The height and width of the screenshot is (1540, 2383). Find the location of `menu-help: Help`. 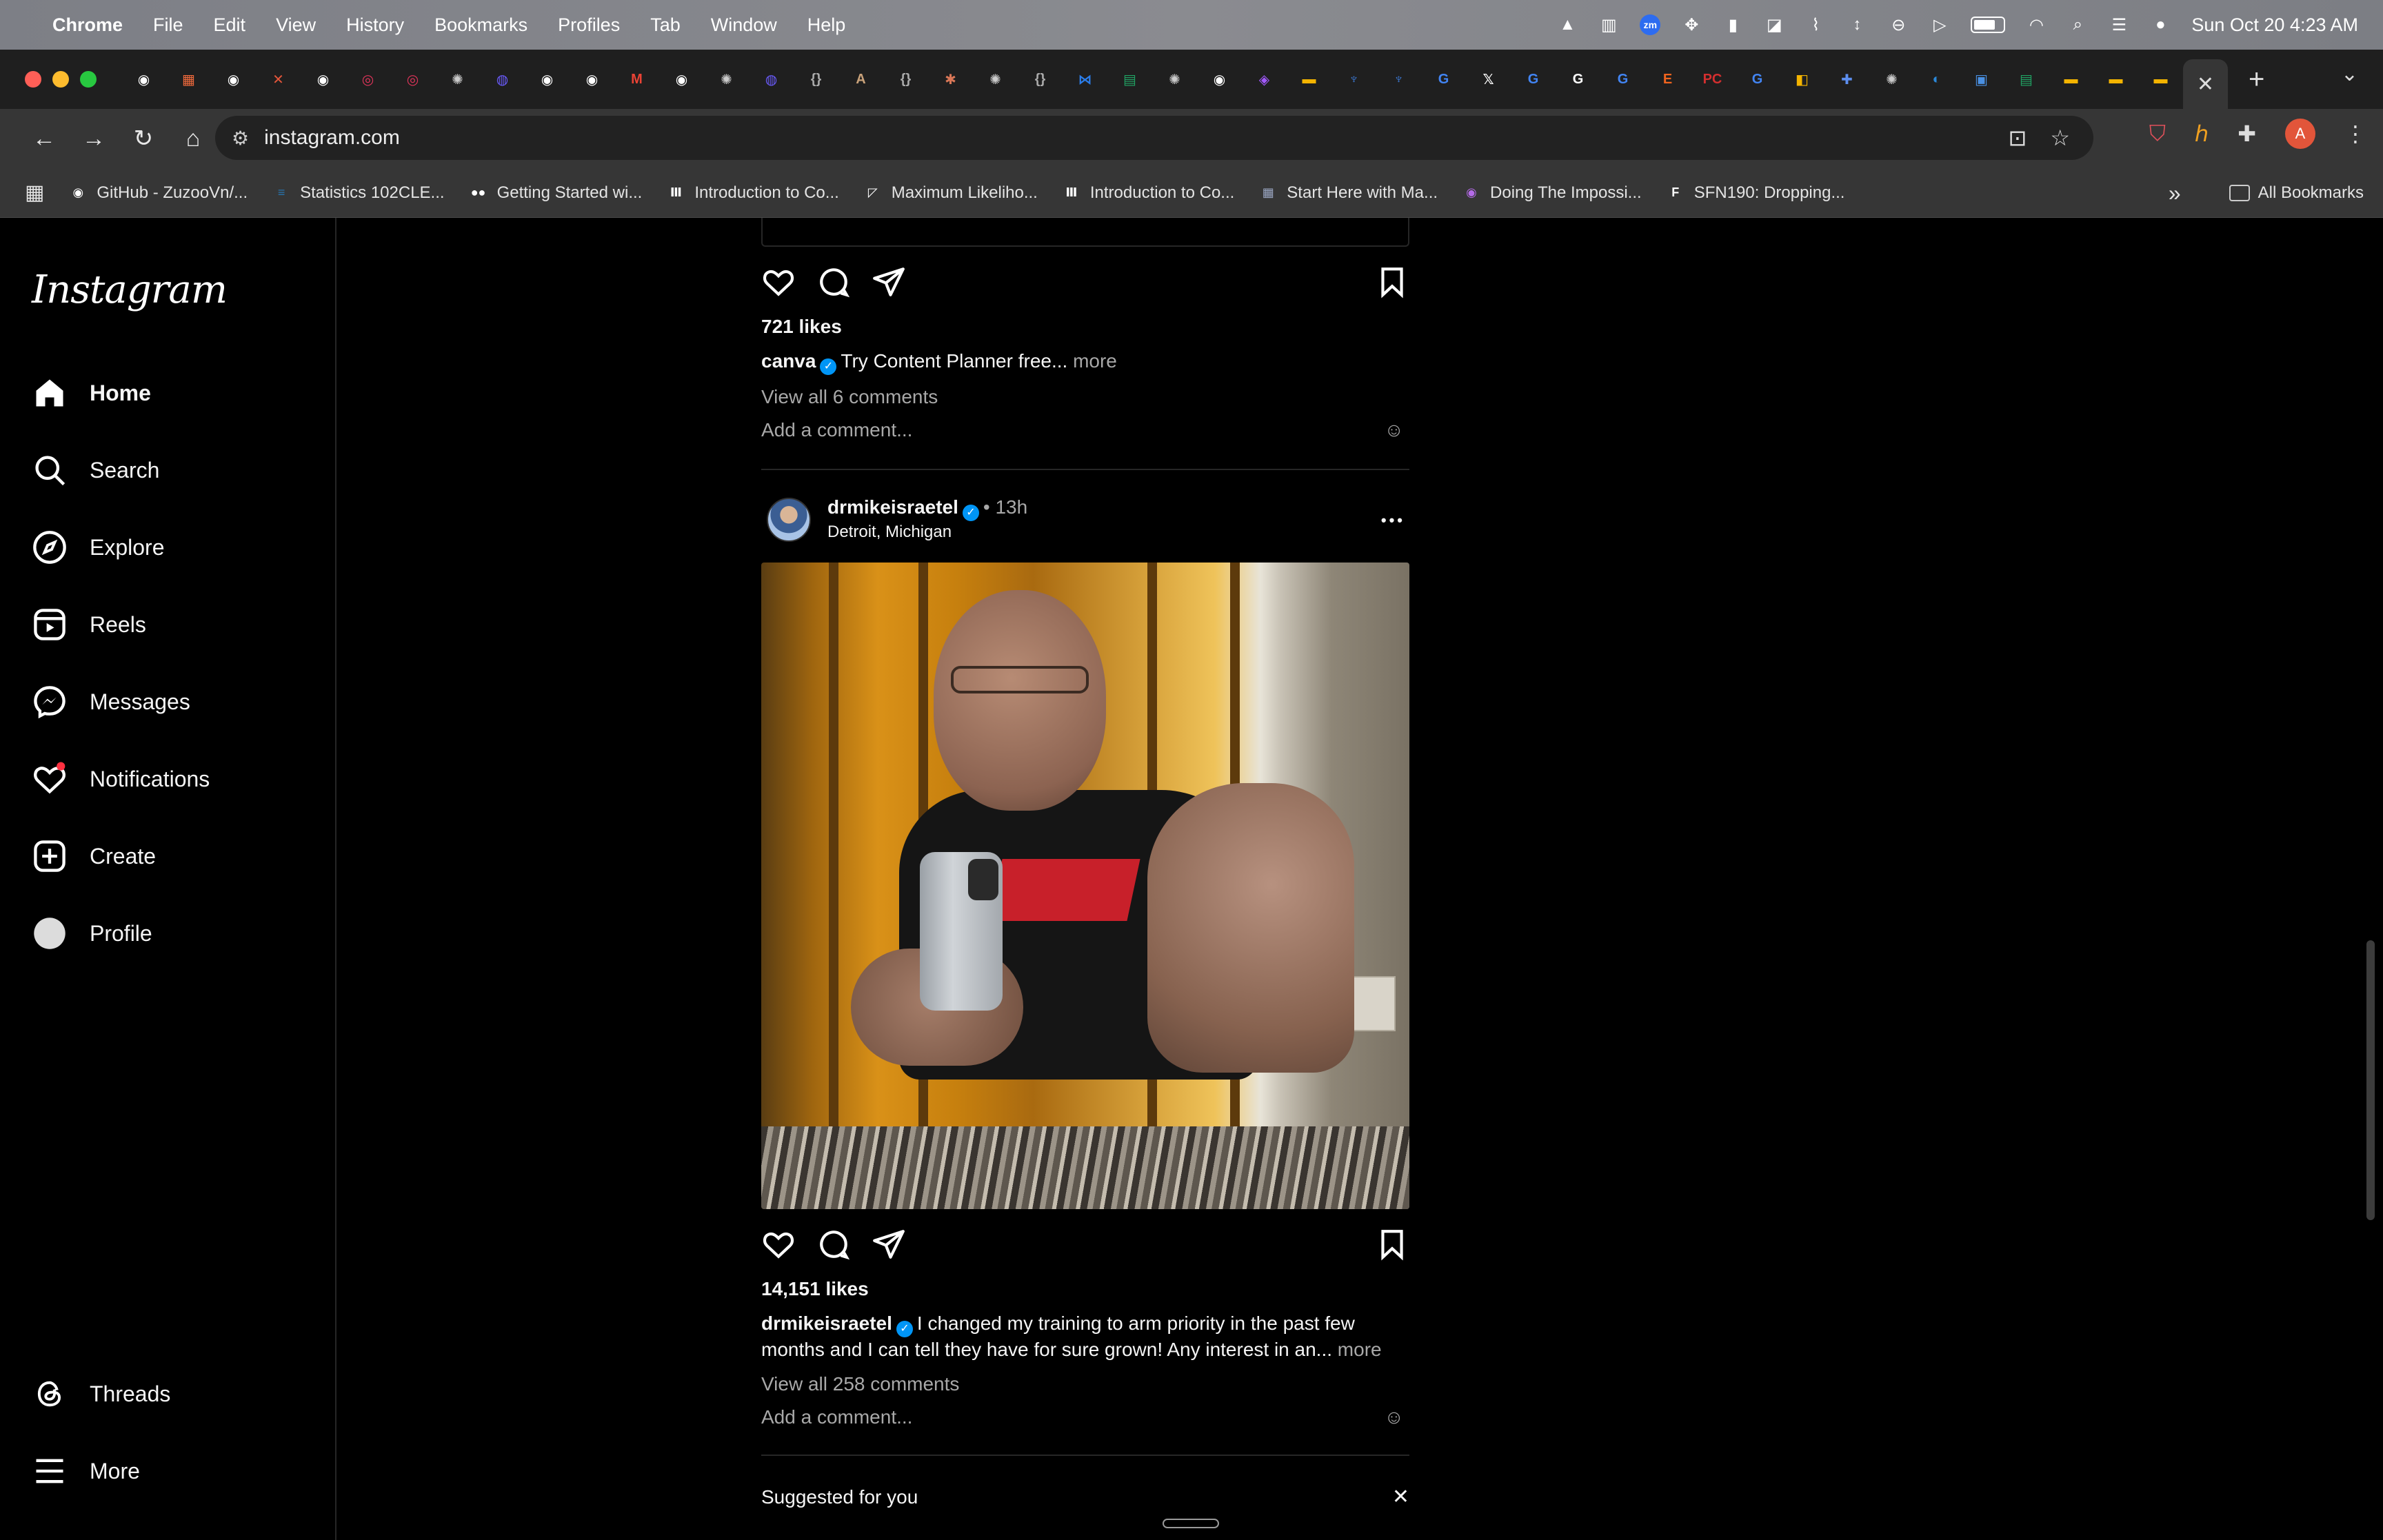

menu-help: Help is located at coordinates (826, 25).